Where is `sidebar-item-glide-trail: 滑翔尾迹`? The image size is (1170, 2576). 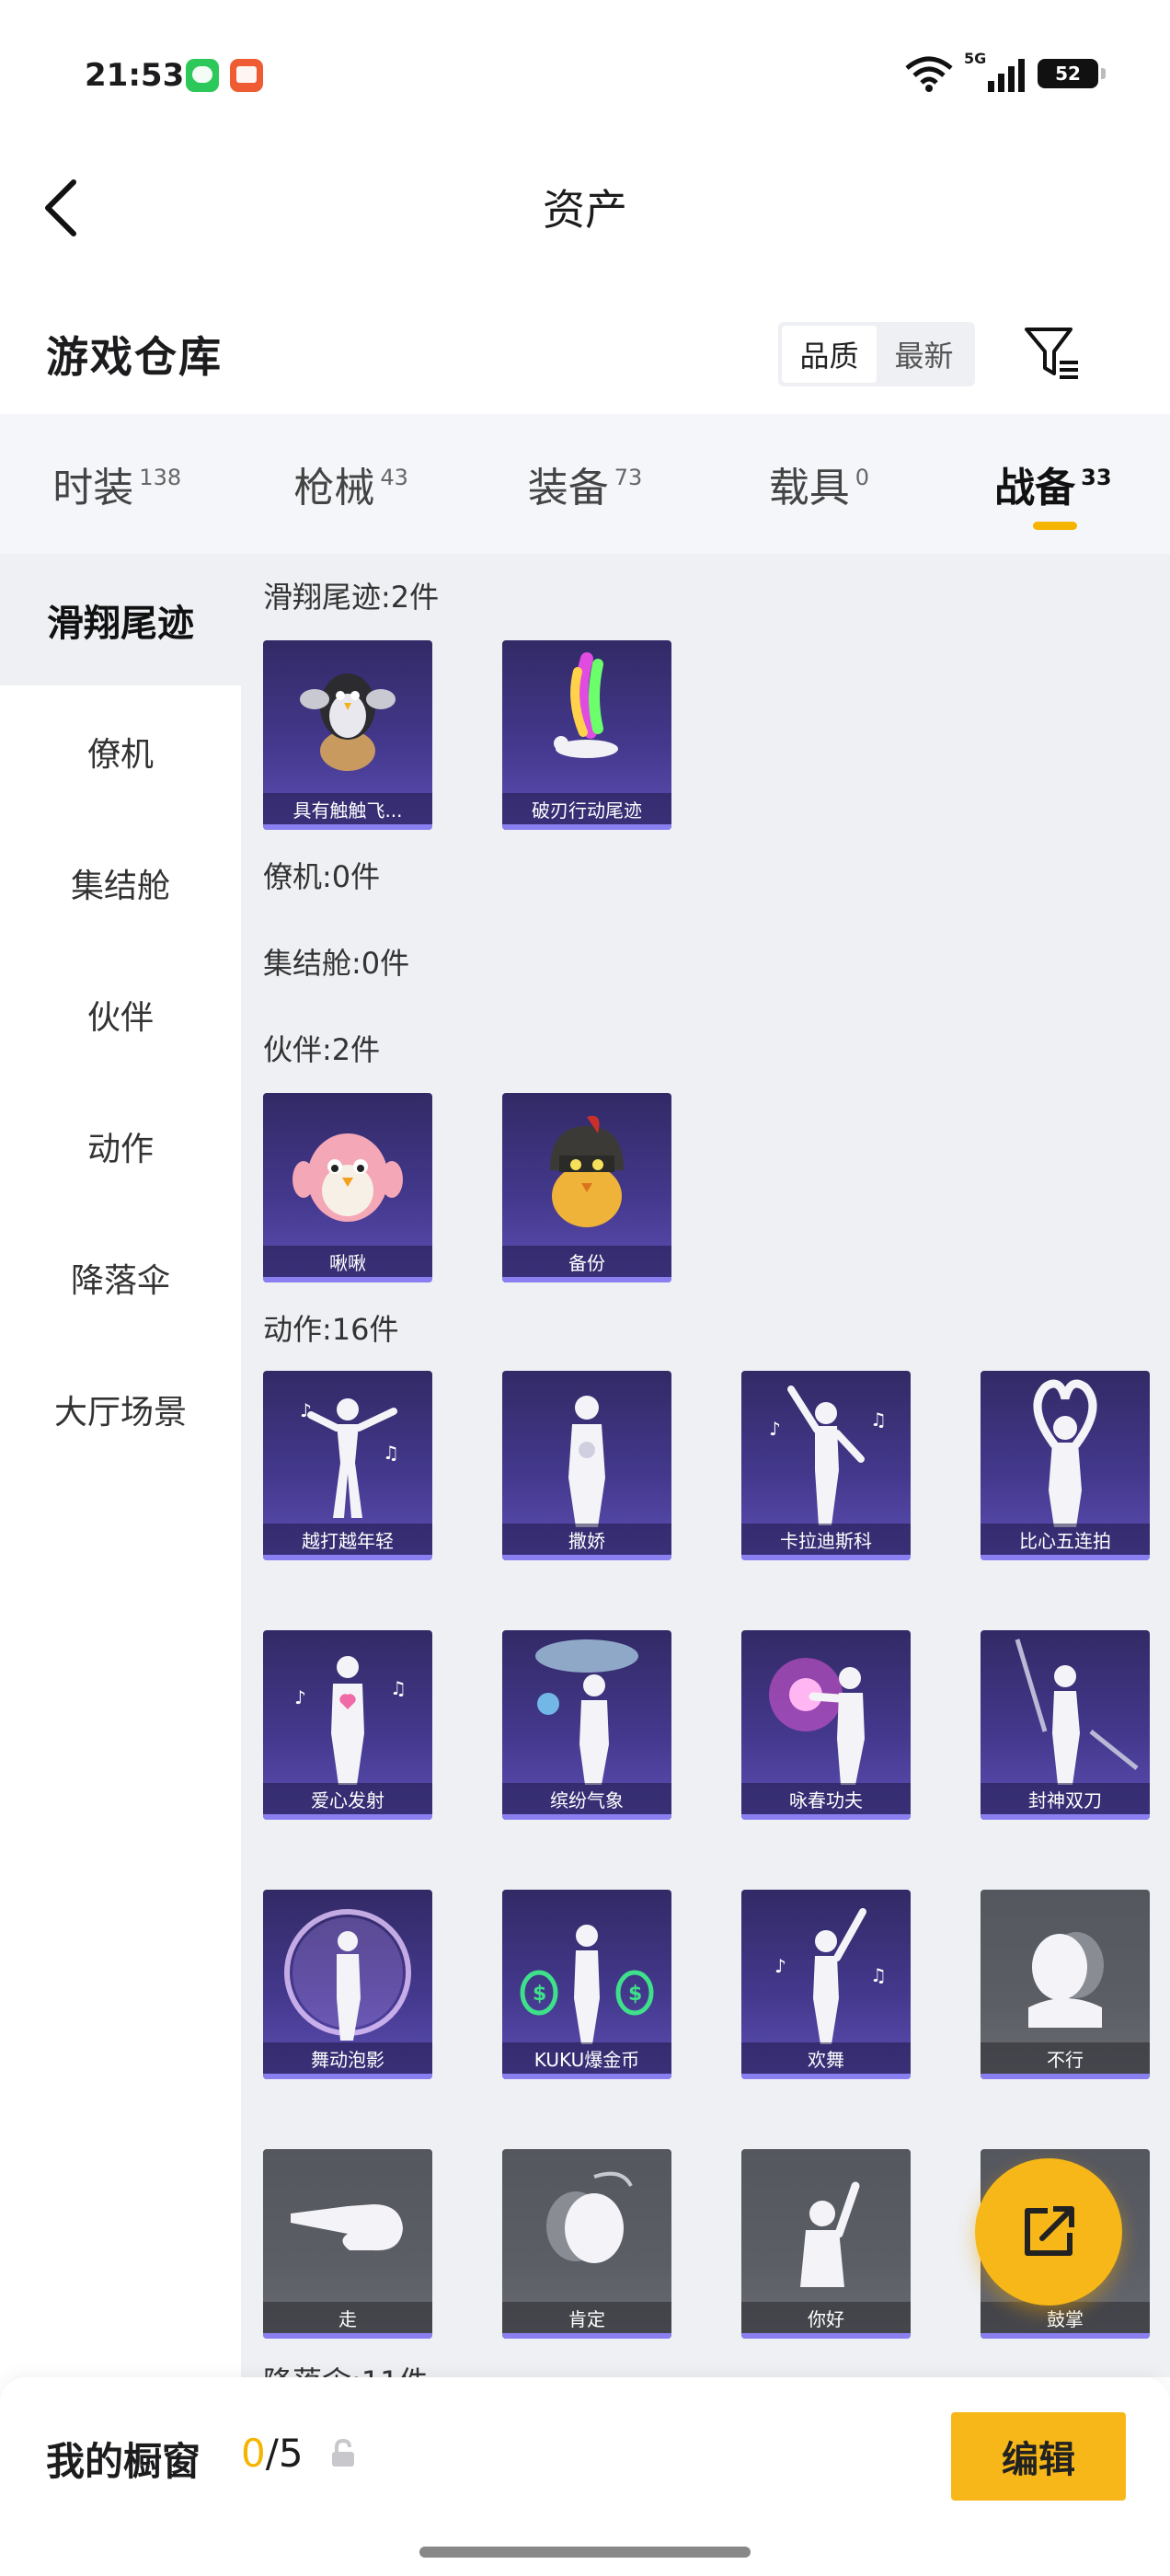
sidebar-item-glide-trail: 滑翔尾迹 is located at coordinates (120, 619).